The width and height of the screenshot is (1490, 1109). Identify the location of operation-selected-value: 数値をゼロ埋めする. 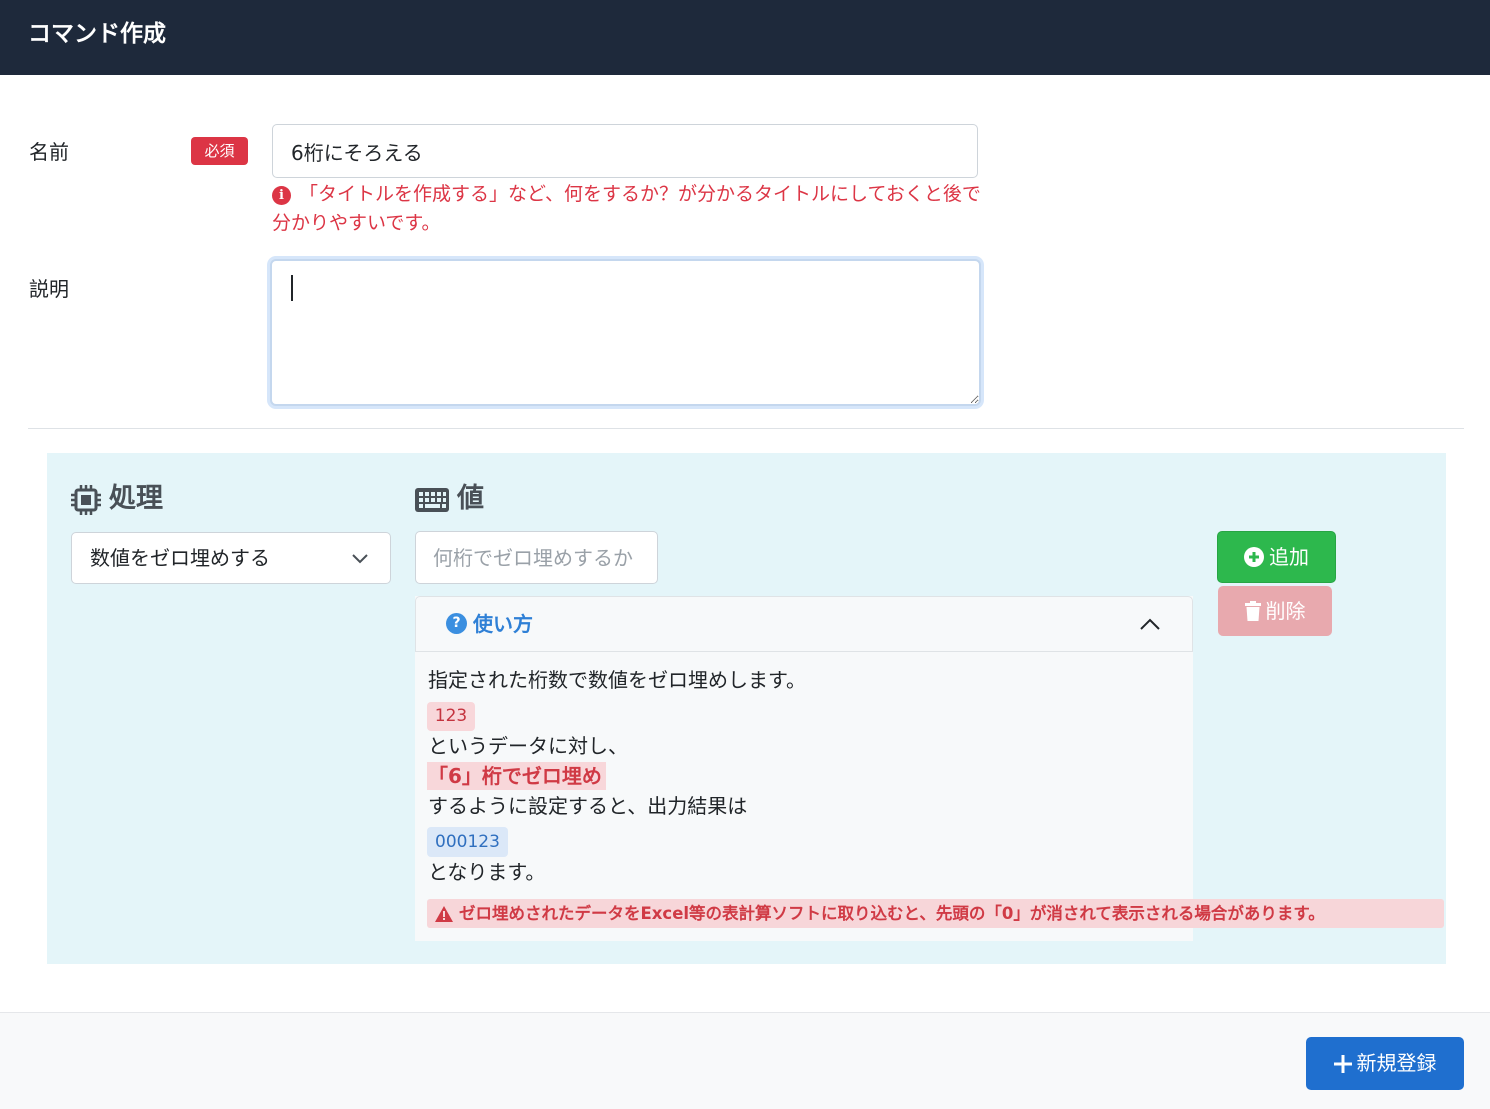
(180, 558).